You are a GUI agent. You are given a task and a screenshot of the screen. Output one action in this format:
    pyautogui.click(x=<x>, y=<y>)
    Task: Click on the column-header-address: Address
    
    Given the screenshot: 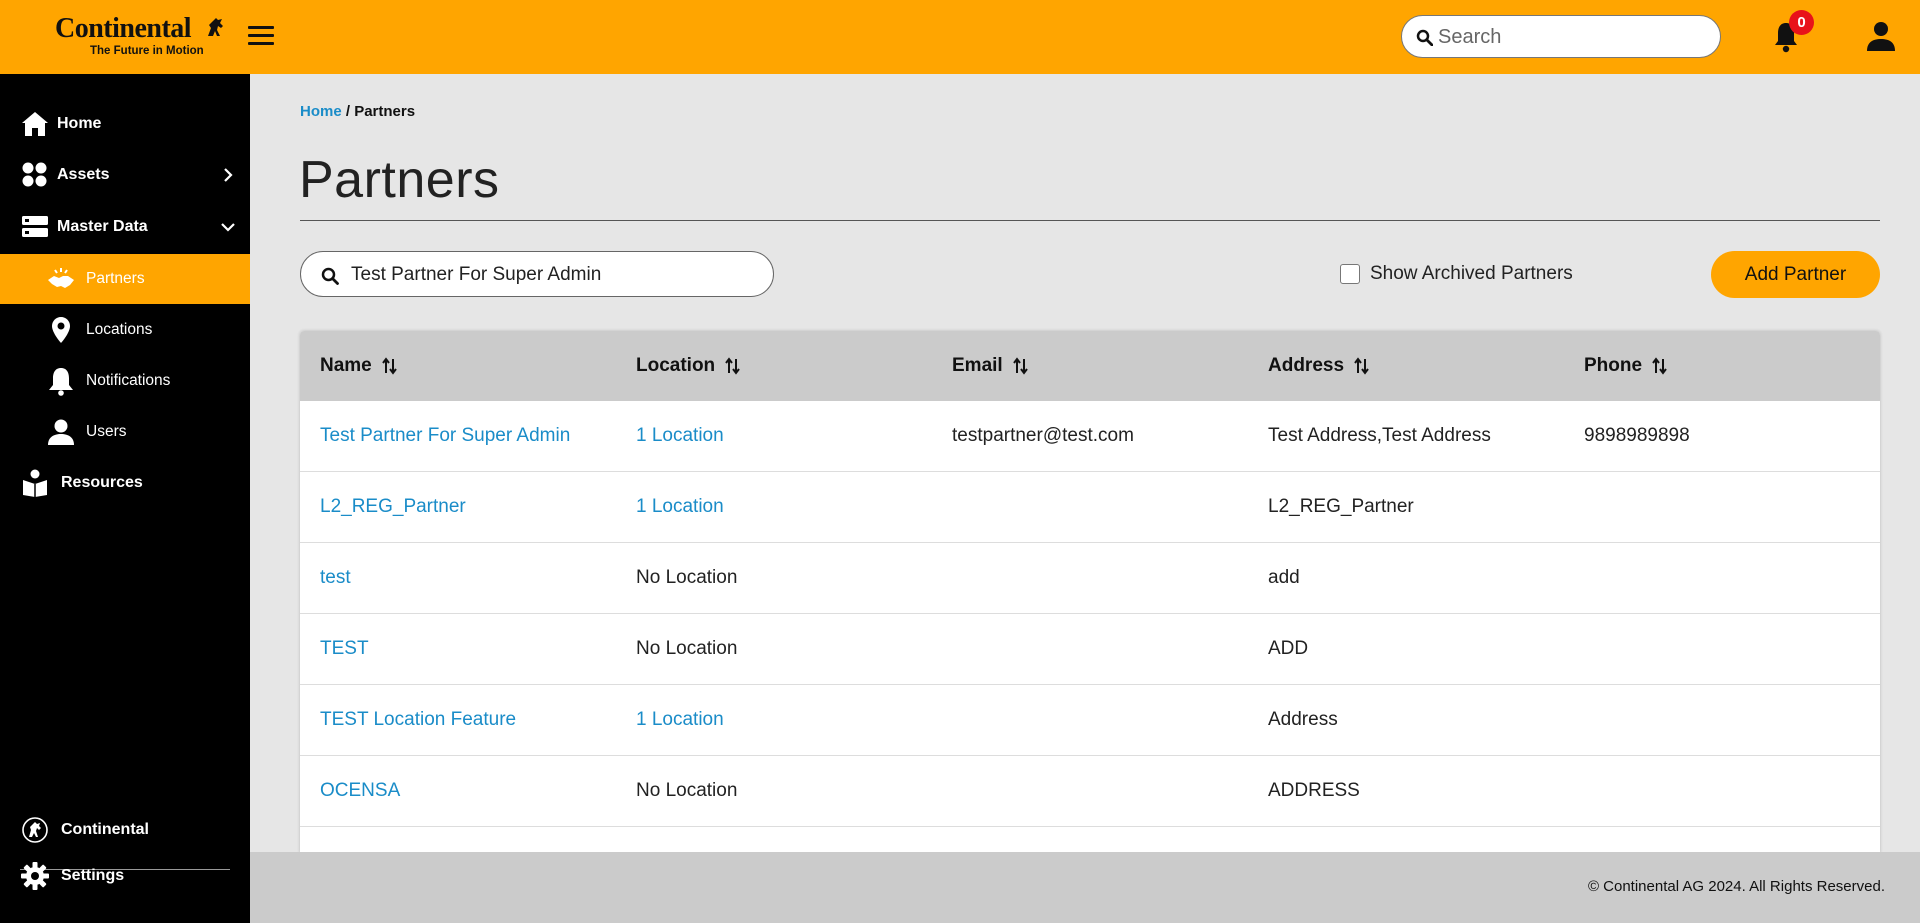 What is the action you would take?
    pyautogui.click(x=1319, y=366)
    